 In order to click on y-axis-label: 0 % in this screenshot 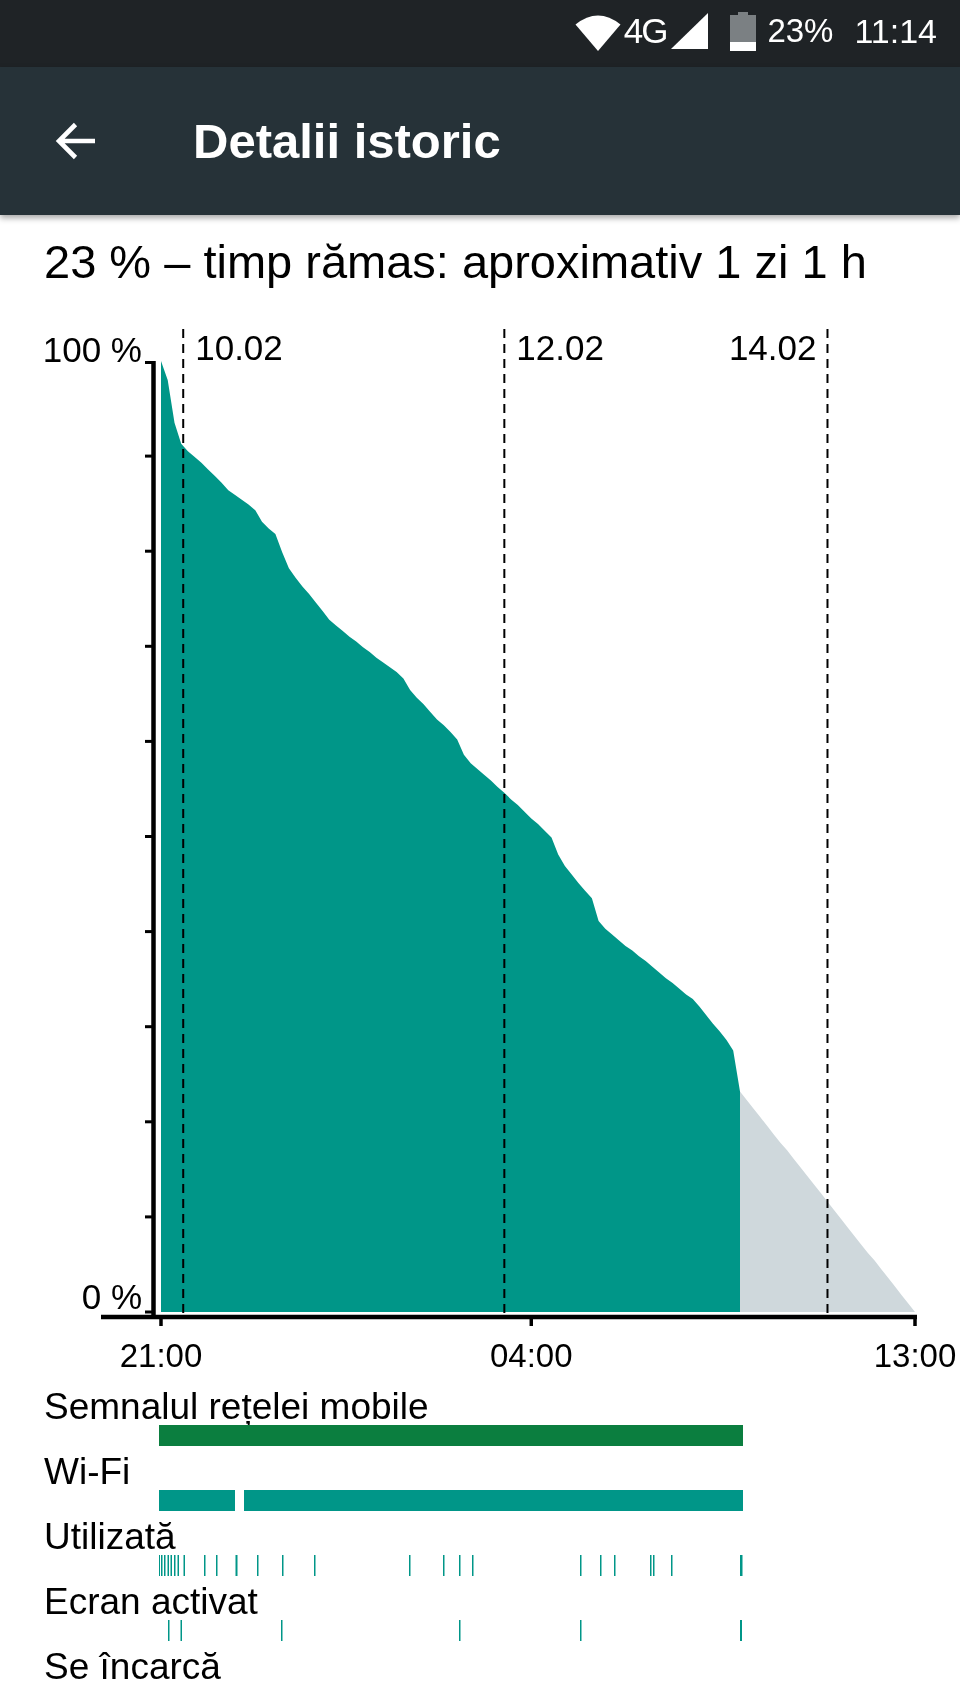, I will do `click(111, 1296)`.